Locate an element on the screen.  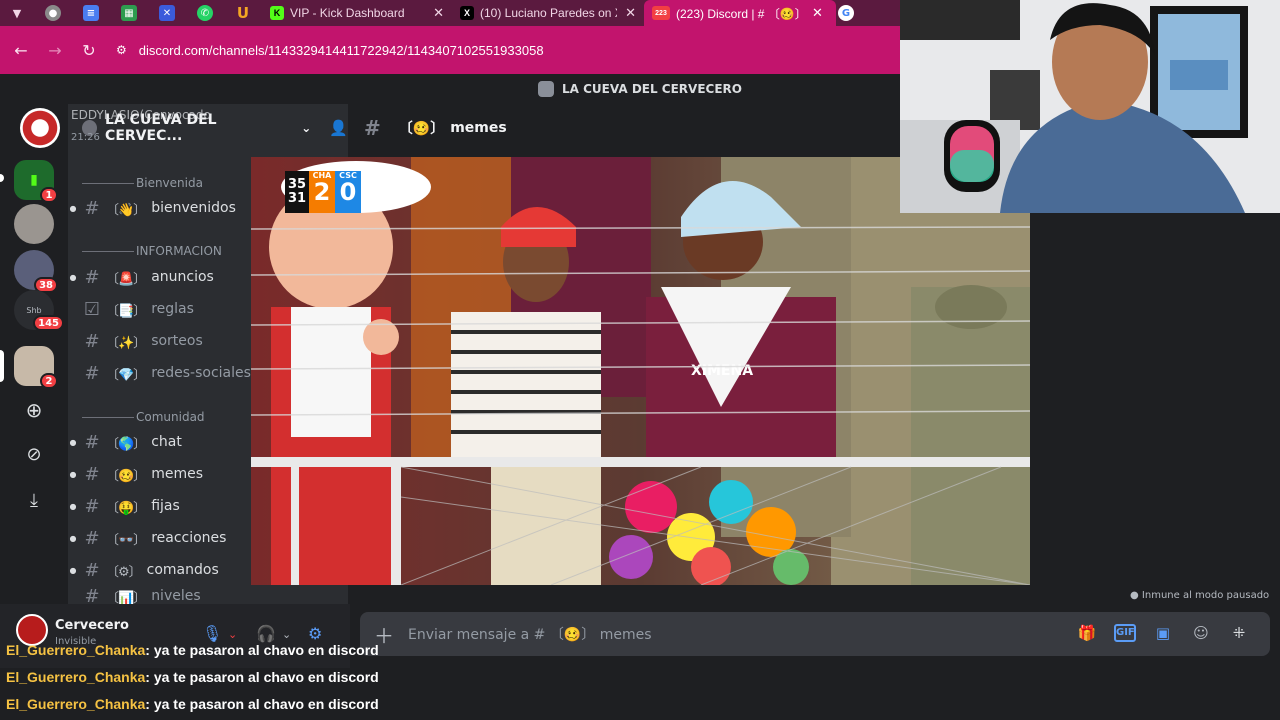
google-icon: G is located at coordinates (846, 13).